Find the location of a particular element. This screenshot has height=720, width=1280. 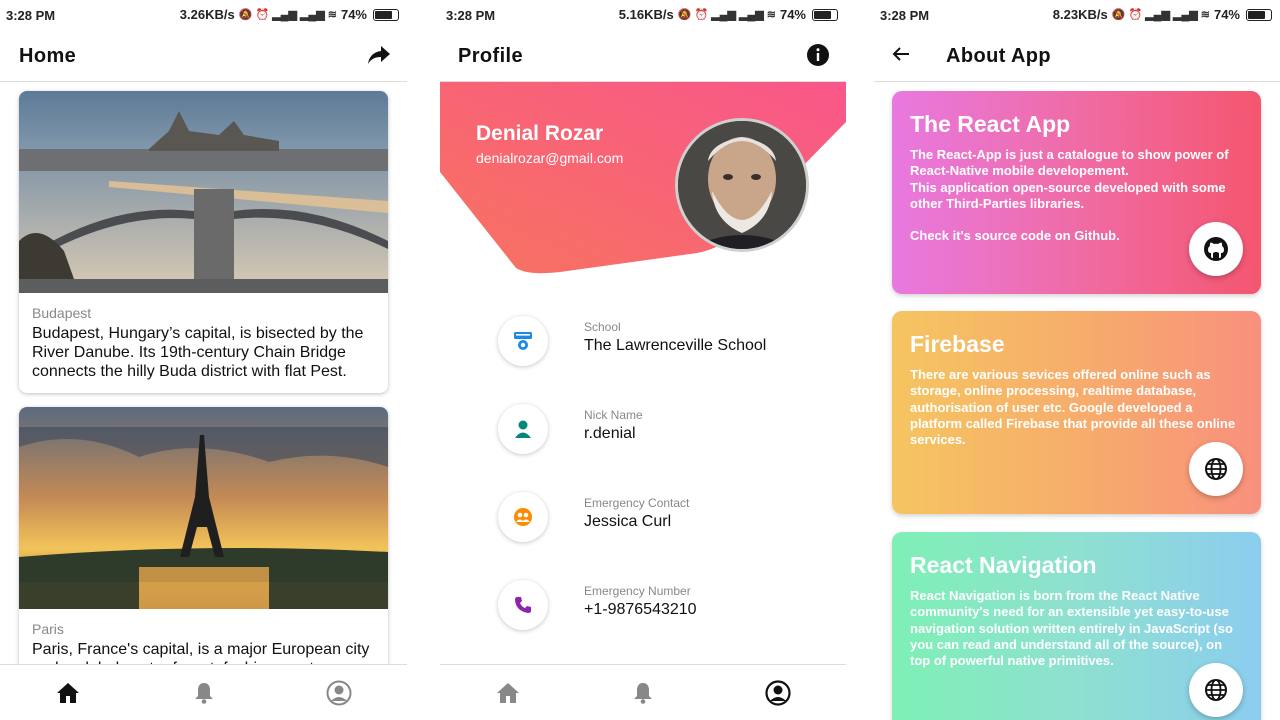

page-title: Profile is located at coordinates (491, 56).